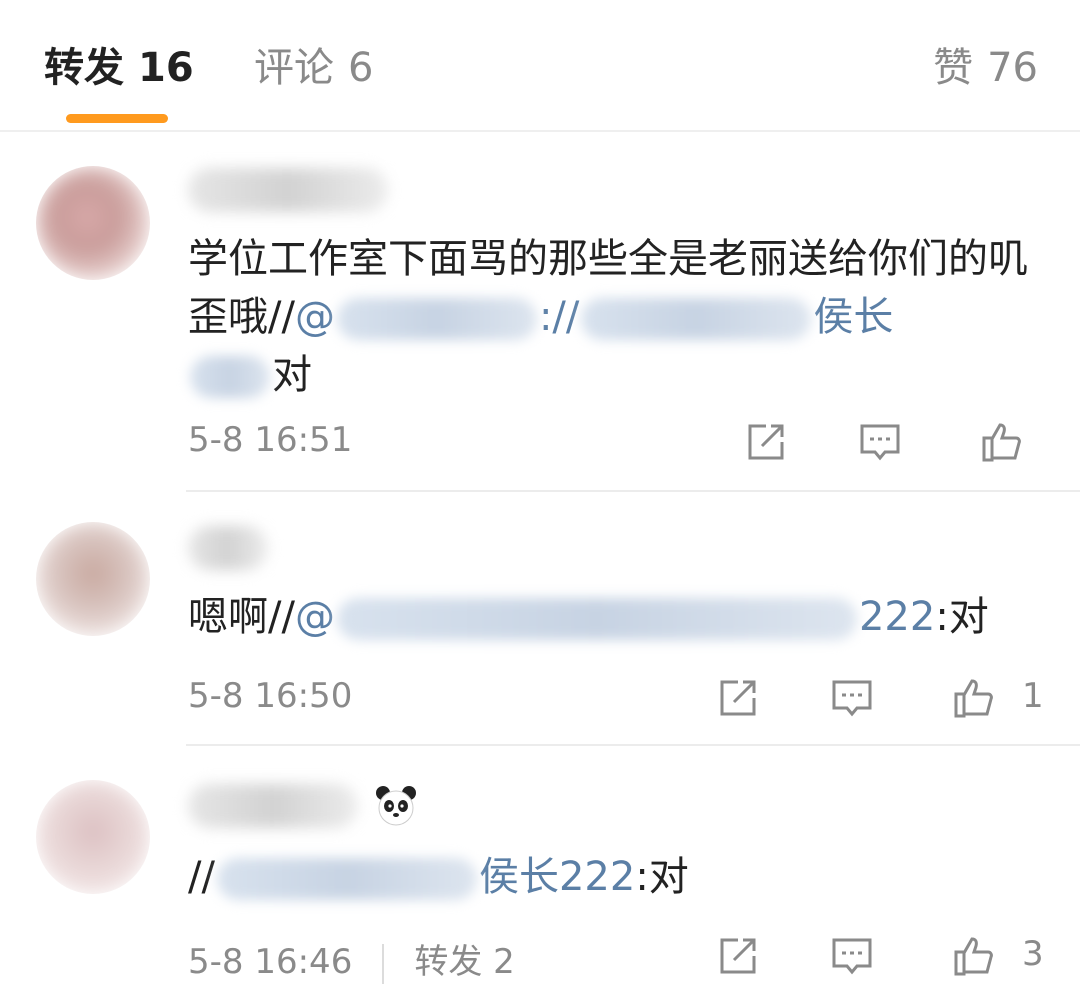  I want to click on timestamp: 5-8 16:50, so click(270, 696).